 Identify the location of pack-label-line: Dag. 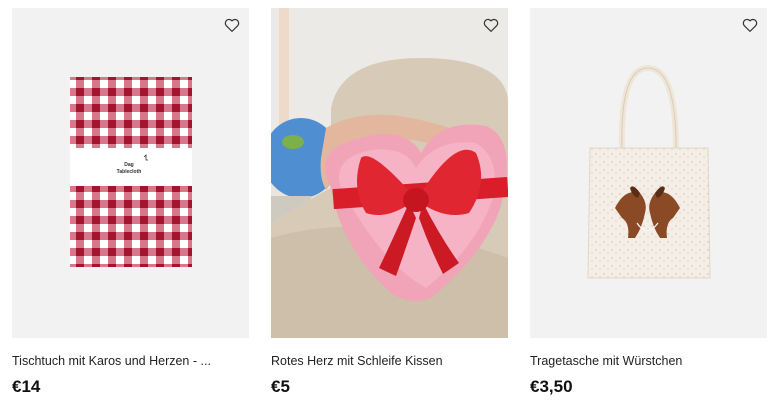
(128, 165).